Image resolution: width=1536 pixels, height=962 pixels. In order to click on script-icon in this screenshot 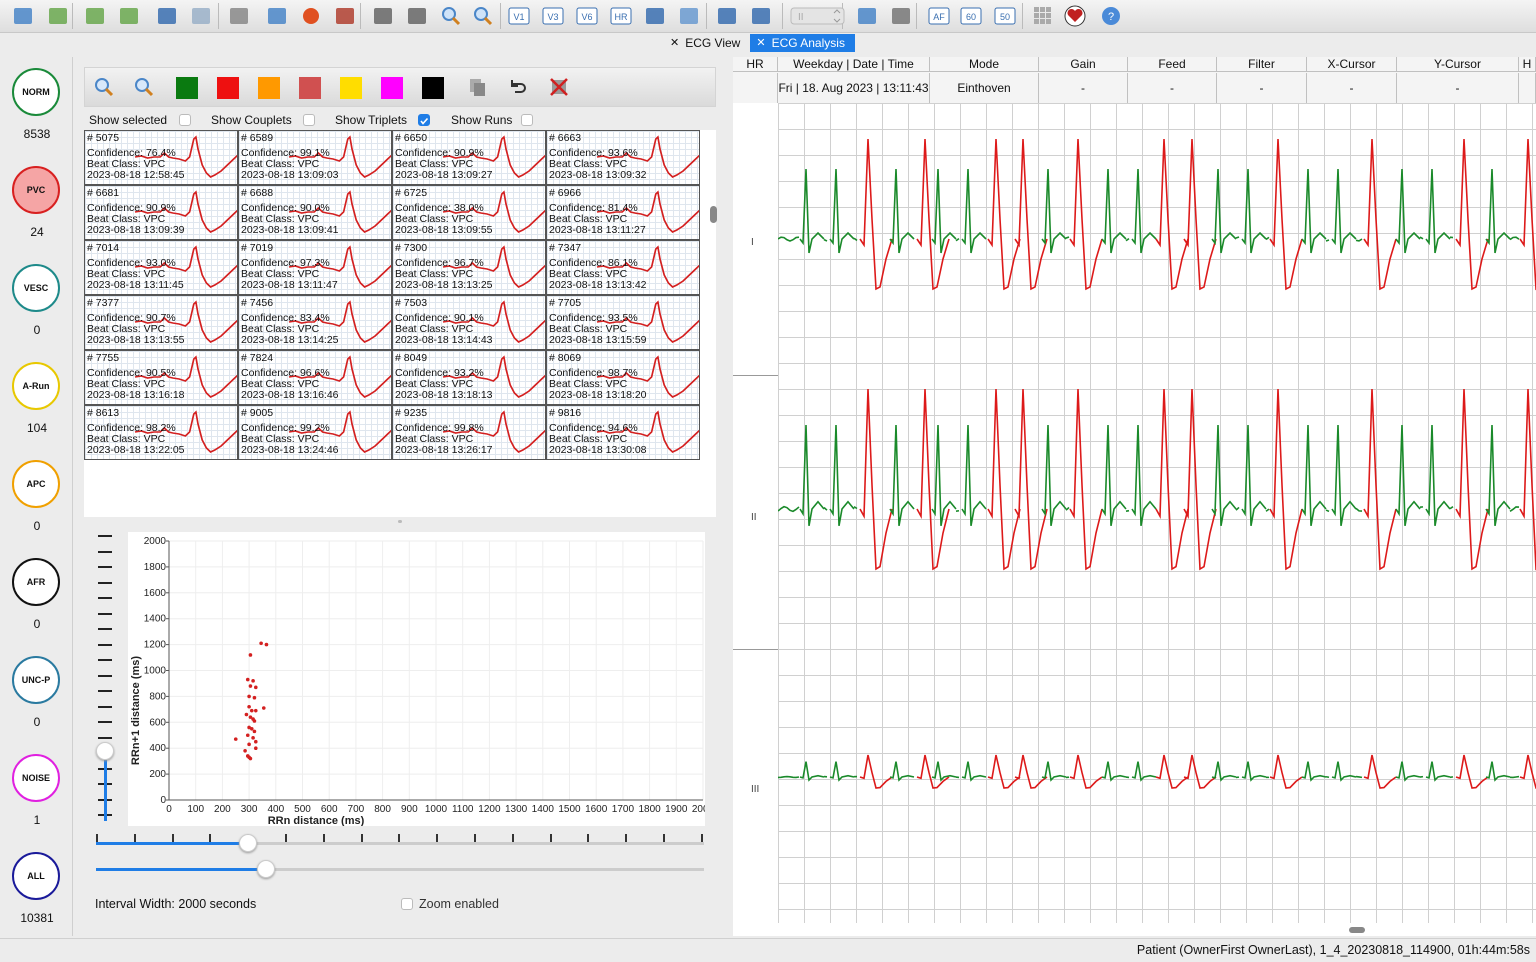, I will do `click(383, 16)`.